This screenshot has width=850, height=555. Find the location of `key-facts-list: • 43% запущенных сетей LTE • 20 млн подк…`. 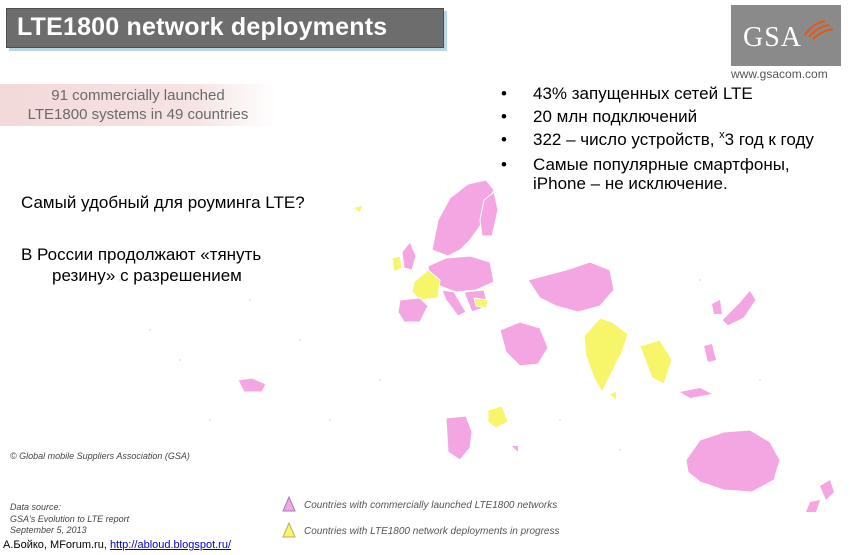

key-facts-list: • 43% запущенных сетей LTE • 20 млн подк… is located at coordinates (664, 140).